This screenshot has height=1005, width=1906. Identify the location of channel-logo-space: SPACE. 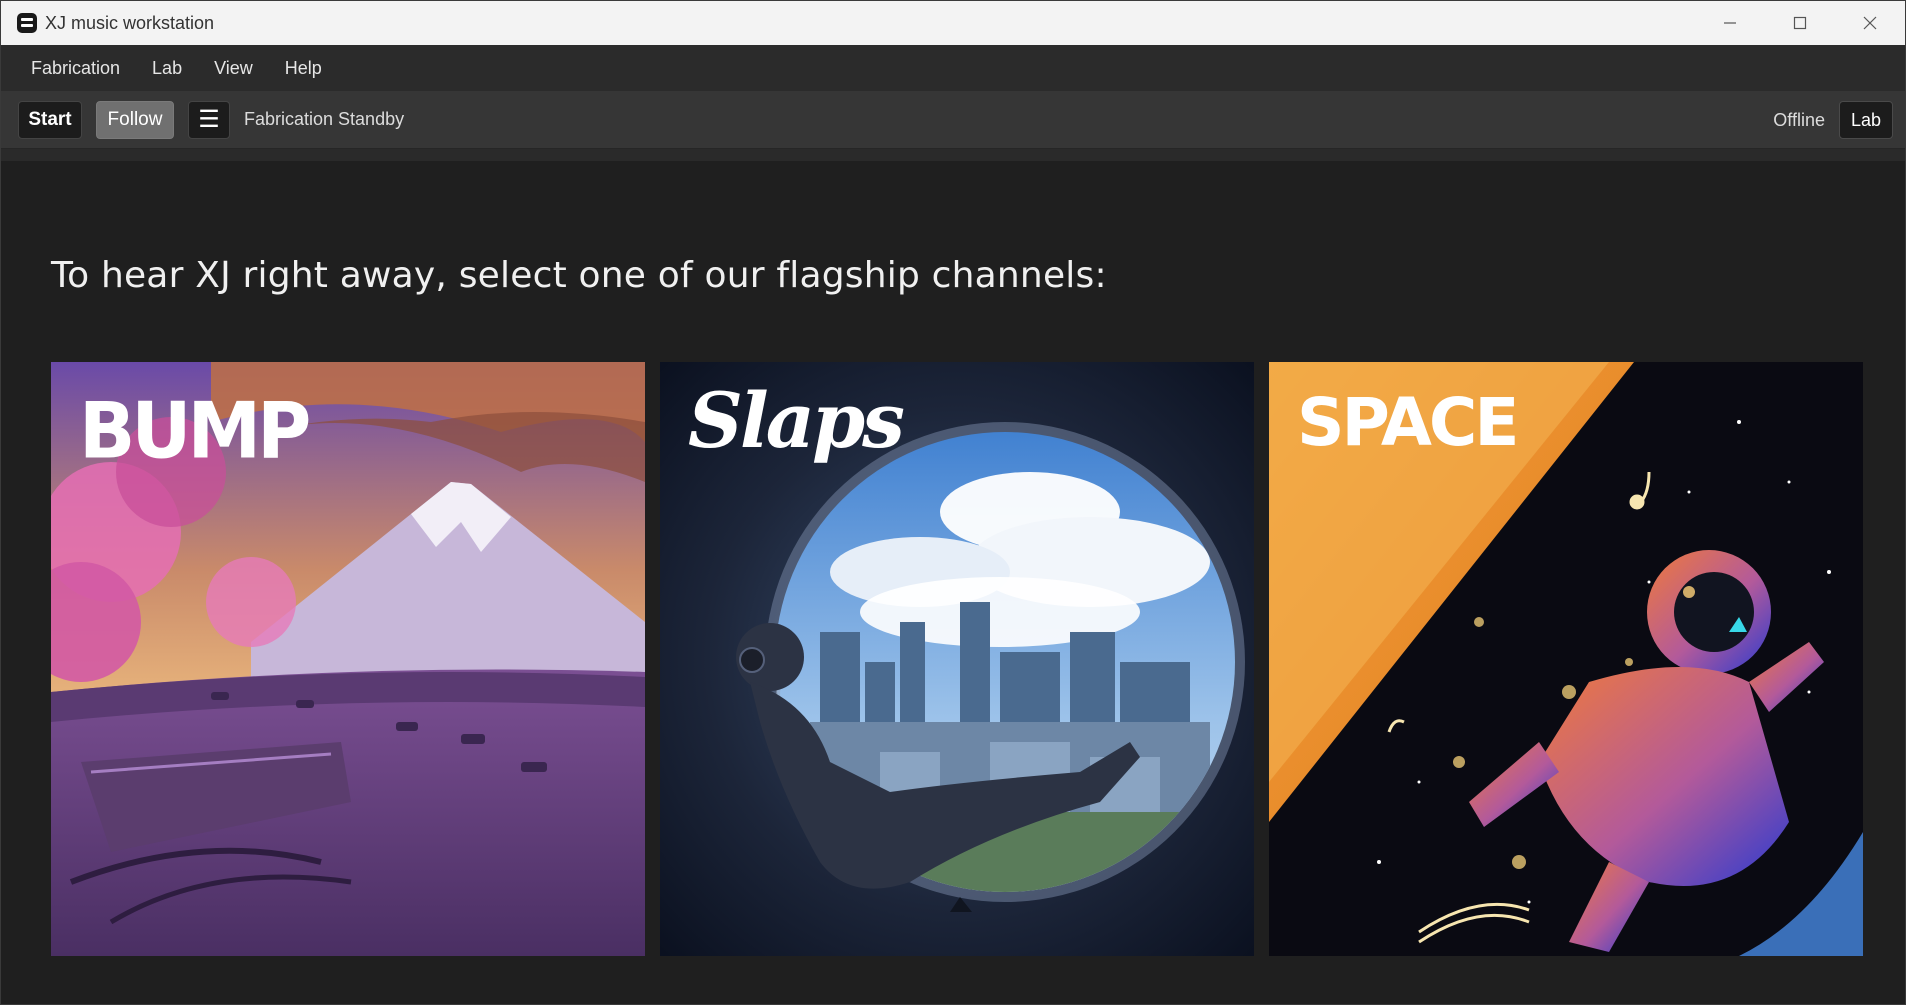
(1408, 422).